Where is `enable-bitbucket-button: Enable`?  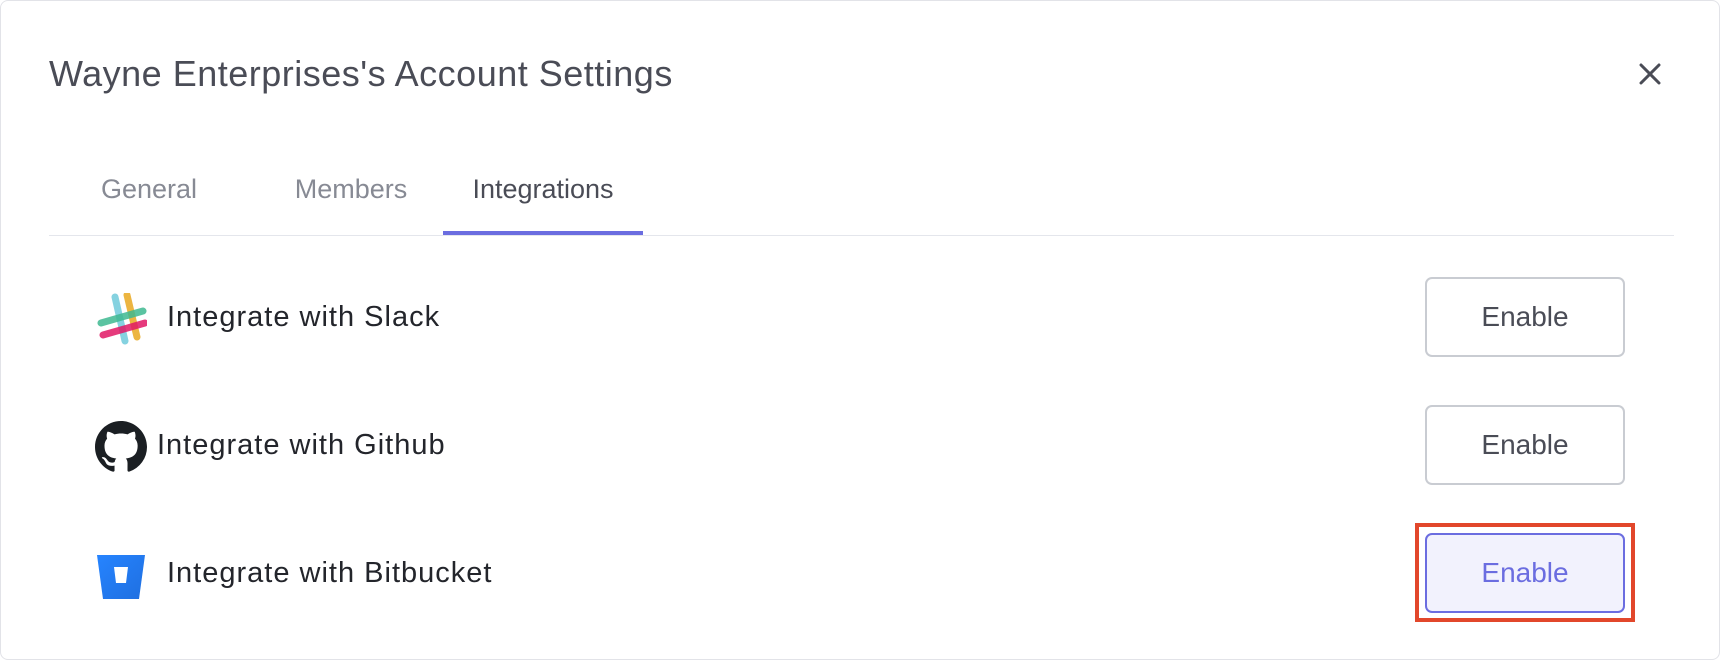
enable-bitbucket-button: Enable is located at coordinates (1525, 573).